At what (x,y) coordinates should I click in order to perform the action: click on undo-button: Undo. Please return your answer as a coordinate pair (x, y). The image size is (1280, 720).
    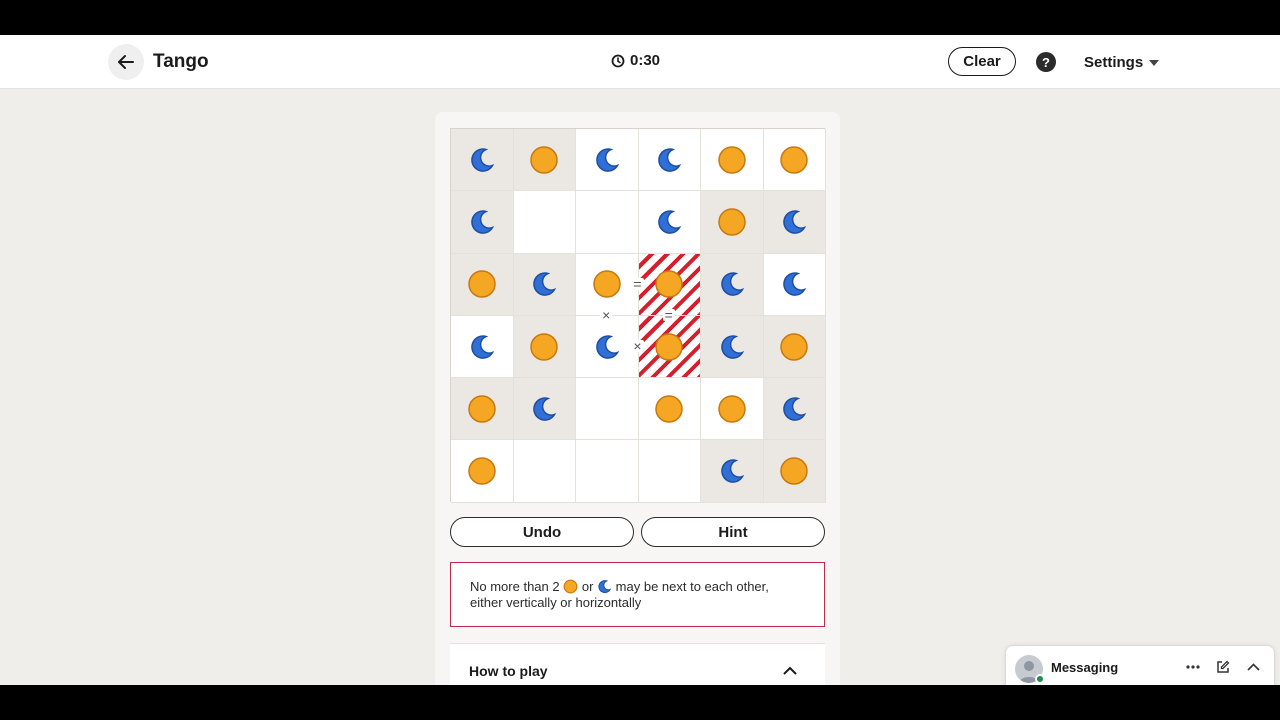
    Looking at the image, I should click on (542, 532).